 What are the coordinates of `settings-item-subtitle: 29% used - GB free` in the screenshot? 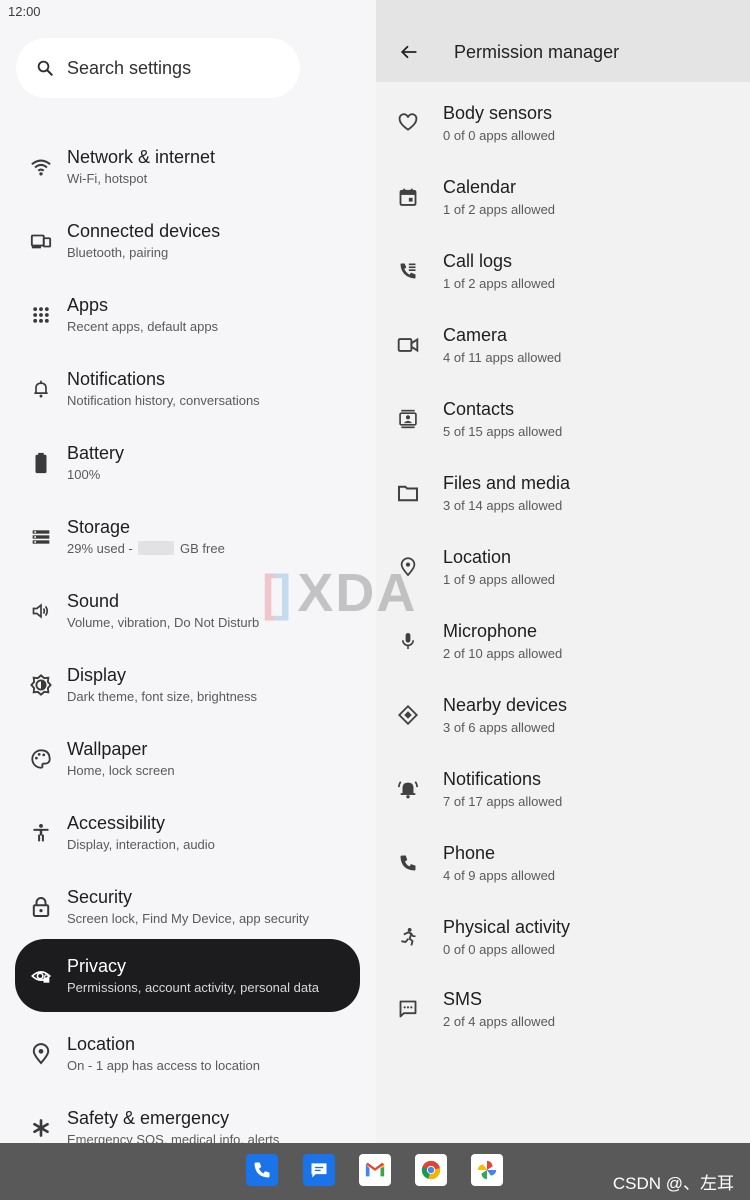 It's located at (146, 548).